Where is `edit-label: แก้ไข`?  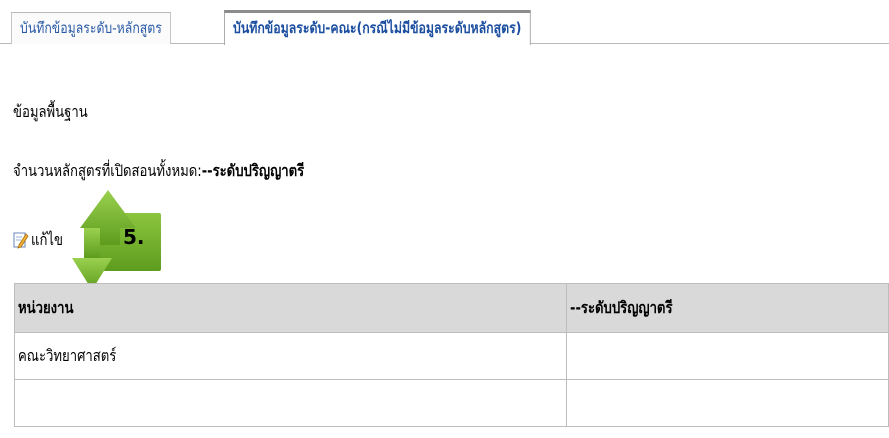
edit-label: แก้ไข is located at coordinates (47, 239).